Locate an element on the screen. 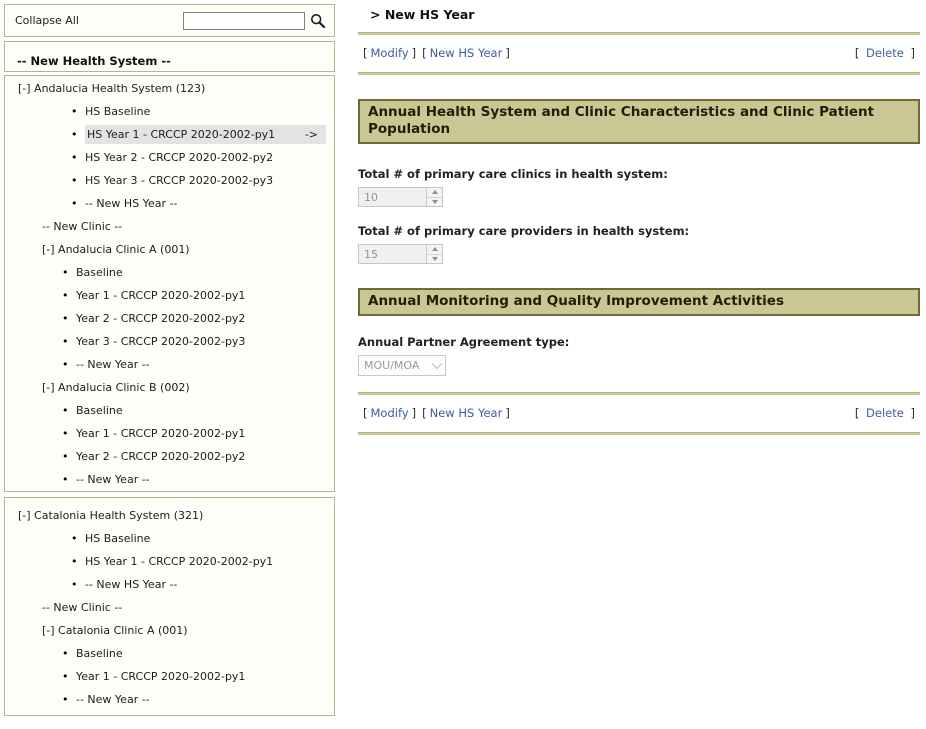 The height and width of the screenshot is (729, 926). clinics-count-value: 10 is located at coordinates (371, 197).